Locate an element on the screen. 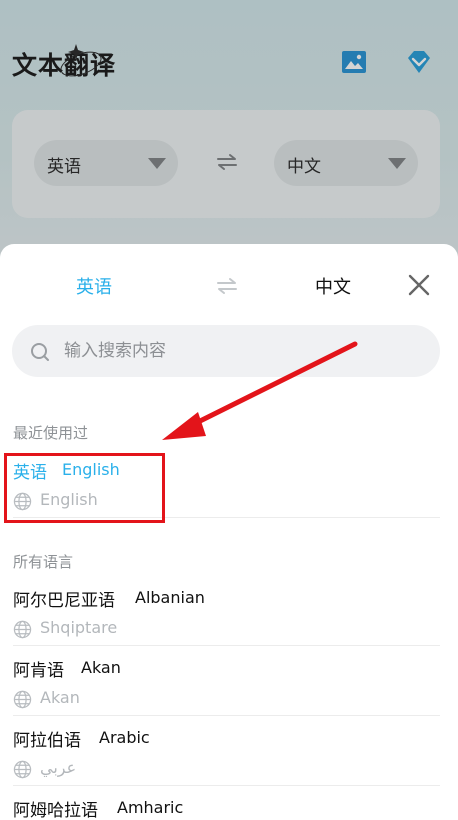 Image resolution: width=458 pixels, height=820 pixels. language-endonym: Shqiptare is located at coordinates (79, 627).